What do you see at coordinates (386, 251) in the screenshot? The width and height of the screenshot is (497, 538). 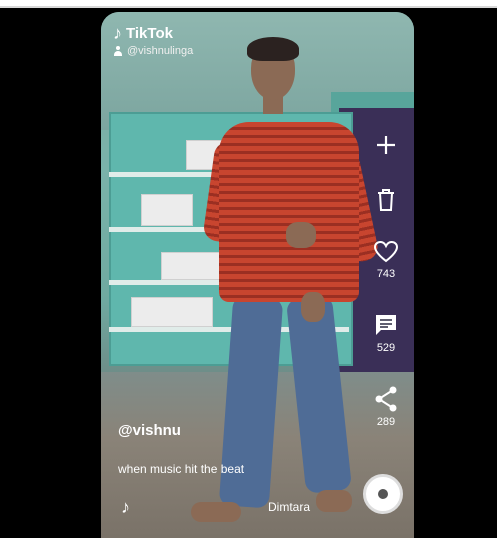 I see `heart-icon` at bounding box center [386, 251].